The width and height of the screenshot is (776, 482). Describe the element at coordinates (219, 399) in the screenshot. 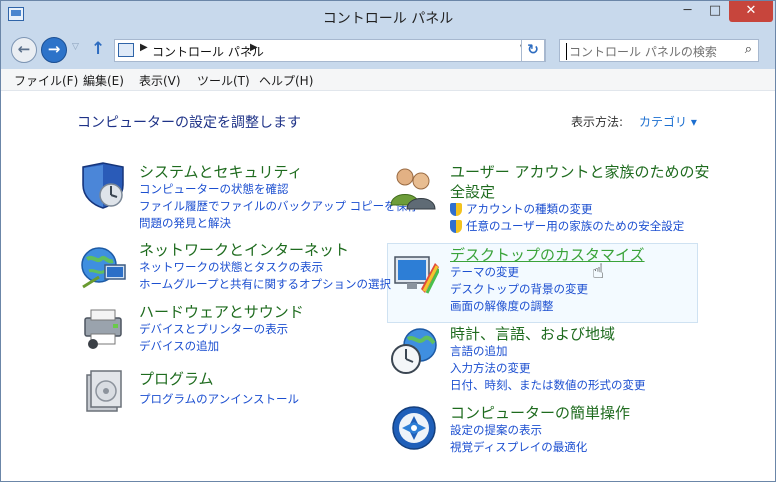

I see `link-uninstall-program: プログラムのアンインストール` at that location.